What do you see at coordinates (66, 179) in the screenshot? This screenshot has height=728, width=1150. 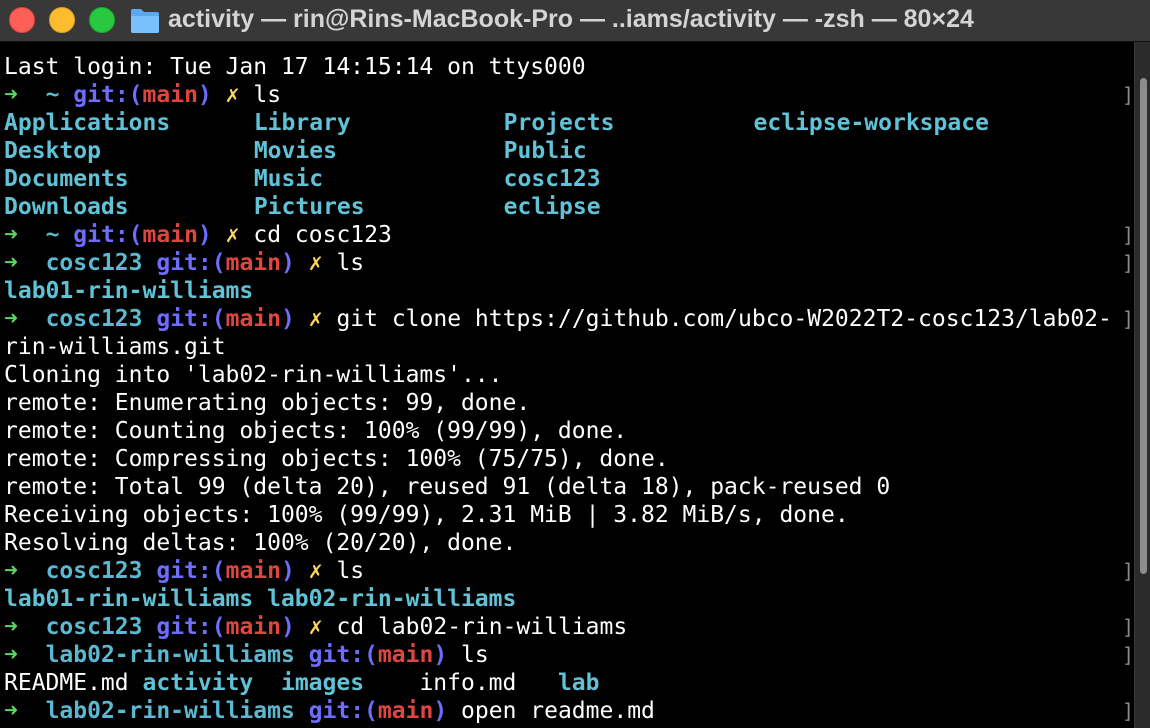 I see `listing-item: Documents` at bounding box center [66, 179].